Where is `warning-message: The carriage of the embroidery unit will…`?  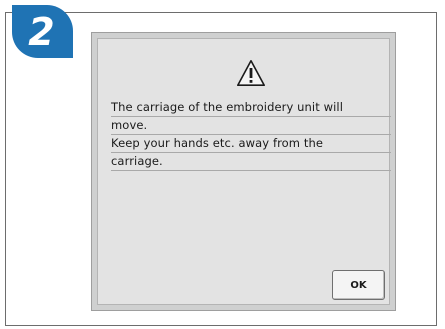 warning-message: The carriage of the embroidery unit will… is located at coordinates (251, 135).